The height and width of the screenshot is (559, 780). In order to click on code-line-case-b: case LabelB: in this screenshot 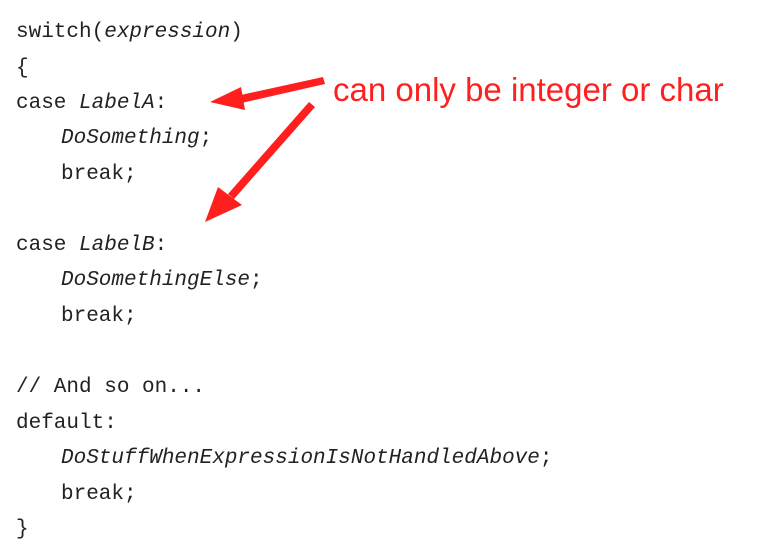, I will do `click(91, 246)`.